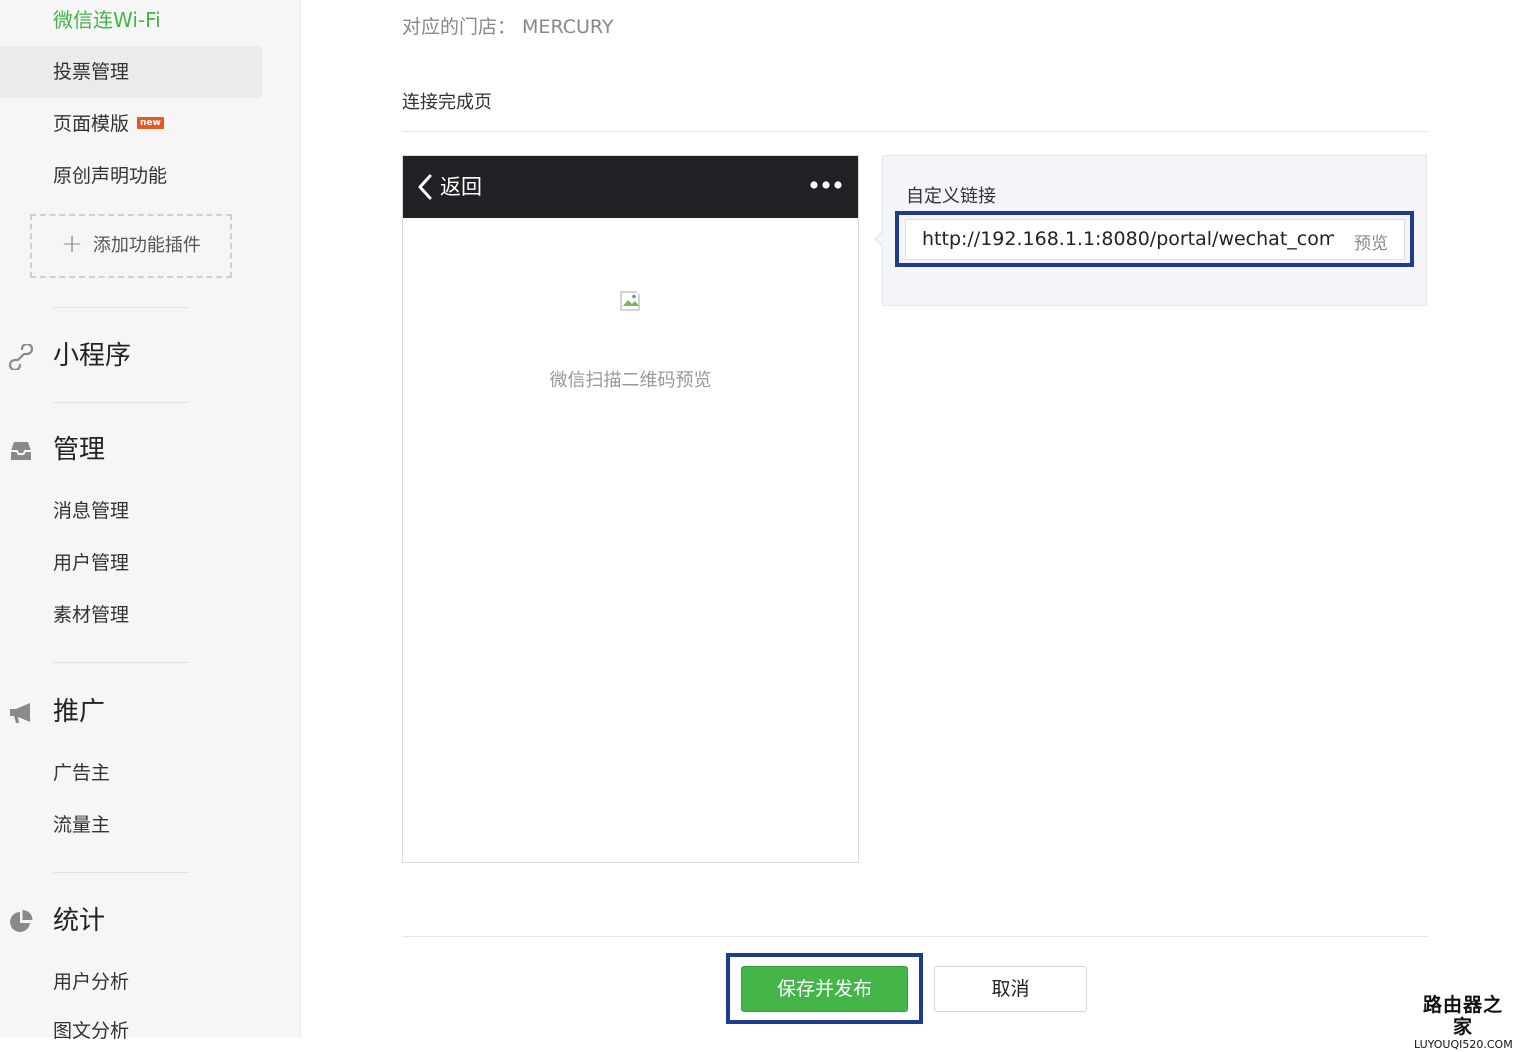  Describe the element at coordinates (826, 185) in the screenshot. I see `more-icon` at that location.